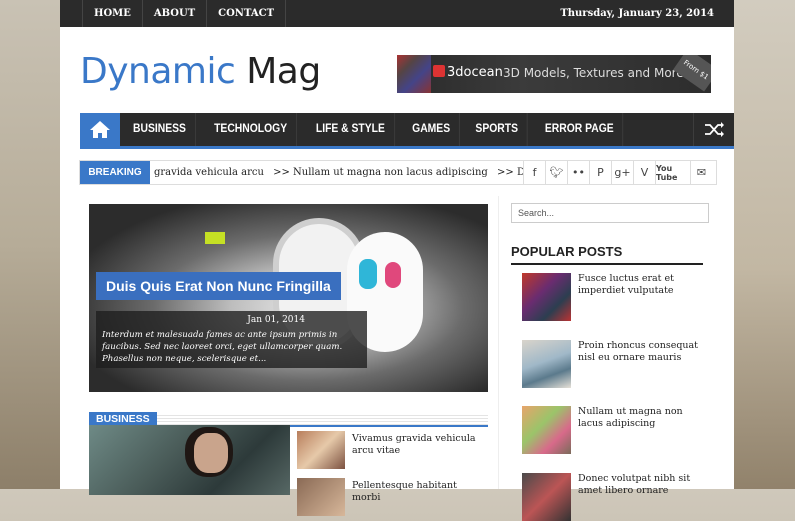 Image resolution: width=795 pixels, height=521 pixels. What do you see at coordinates (510, 172) in the screenshot?
I see `ticker-item: >> Duis quis erat n` at bounding box center [510, 172].